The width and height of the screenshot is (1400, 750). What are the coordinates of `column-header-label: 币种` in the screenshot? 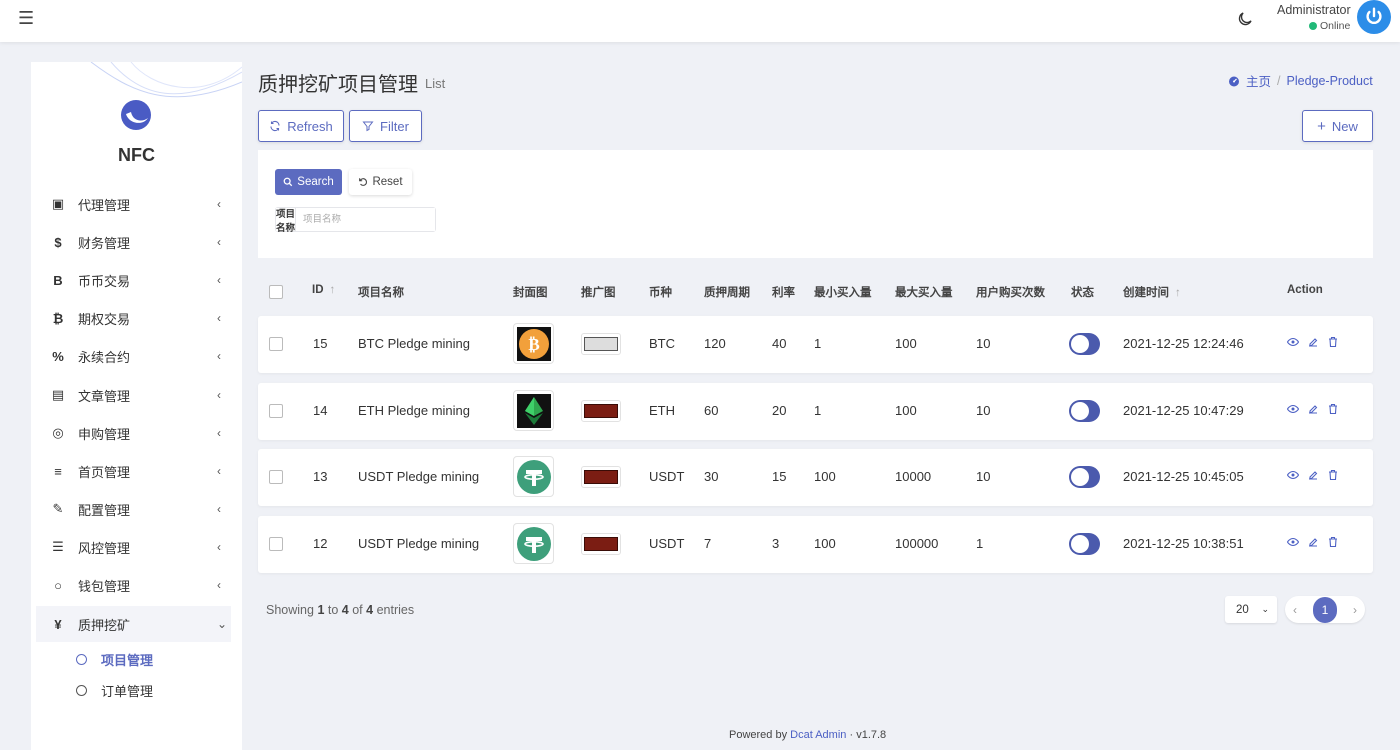 It's located at (660, 293).